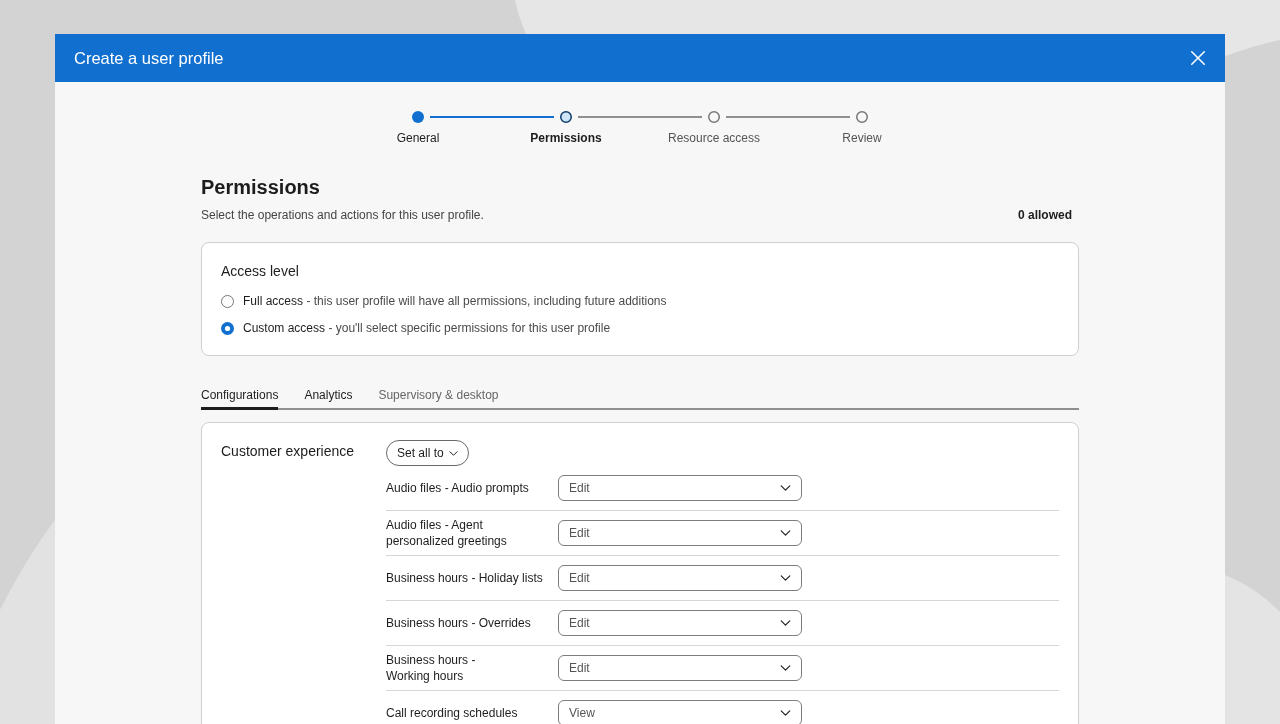 The image size is (1280, 724). Describe the element at coordinates (566, 138) in the screenshot. I see `step-label: Permissions` at that location.